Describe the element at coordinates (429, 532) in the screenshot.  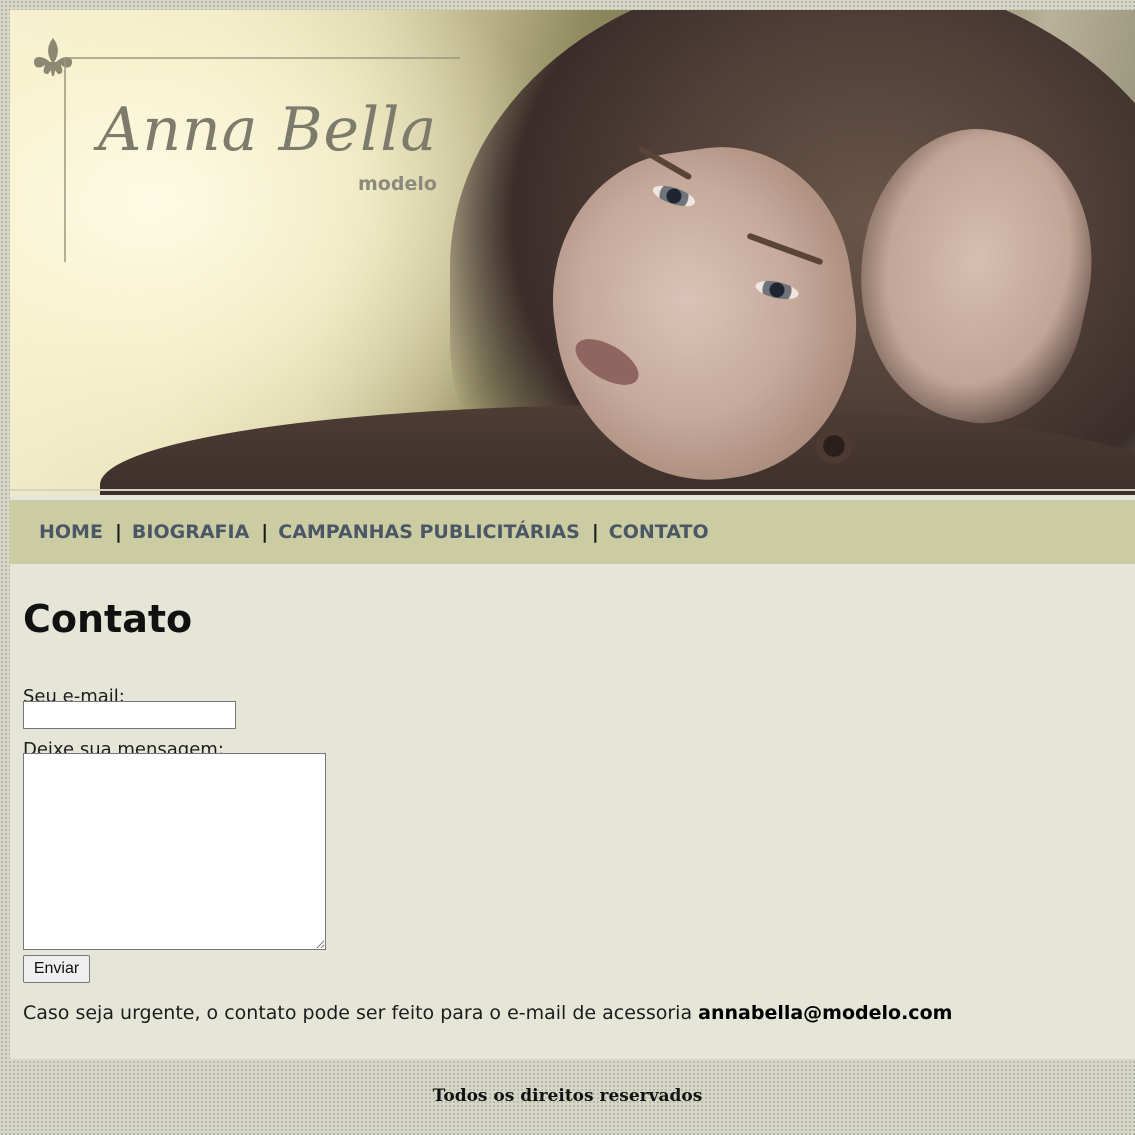
I see `nav-campanhas-link: CAMPANHAS PUBLICITÁRIAS` at that location.